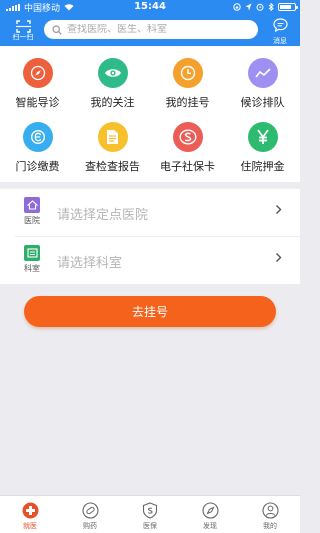 This screenshot has width=320, height=533. What do you see at coordinates (112, 102) in the screenshot?
I see `grid-item-label: 我的关注` at bounding box center [112, 102].